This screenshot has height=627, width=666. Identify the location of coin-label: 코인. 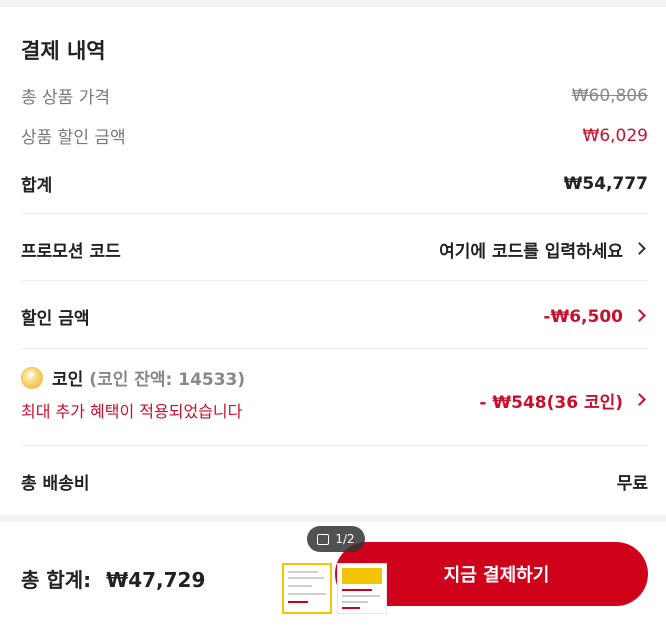
(68, 380).